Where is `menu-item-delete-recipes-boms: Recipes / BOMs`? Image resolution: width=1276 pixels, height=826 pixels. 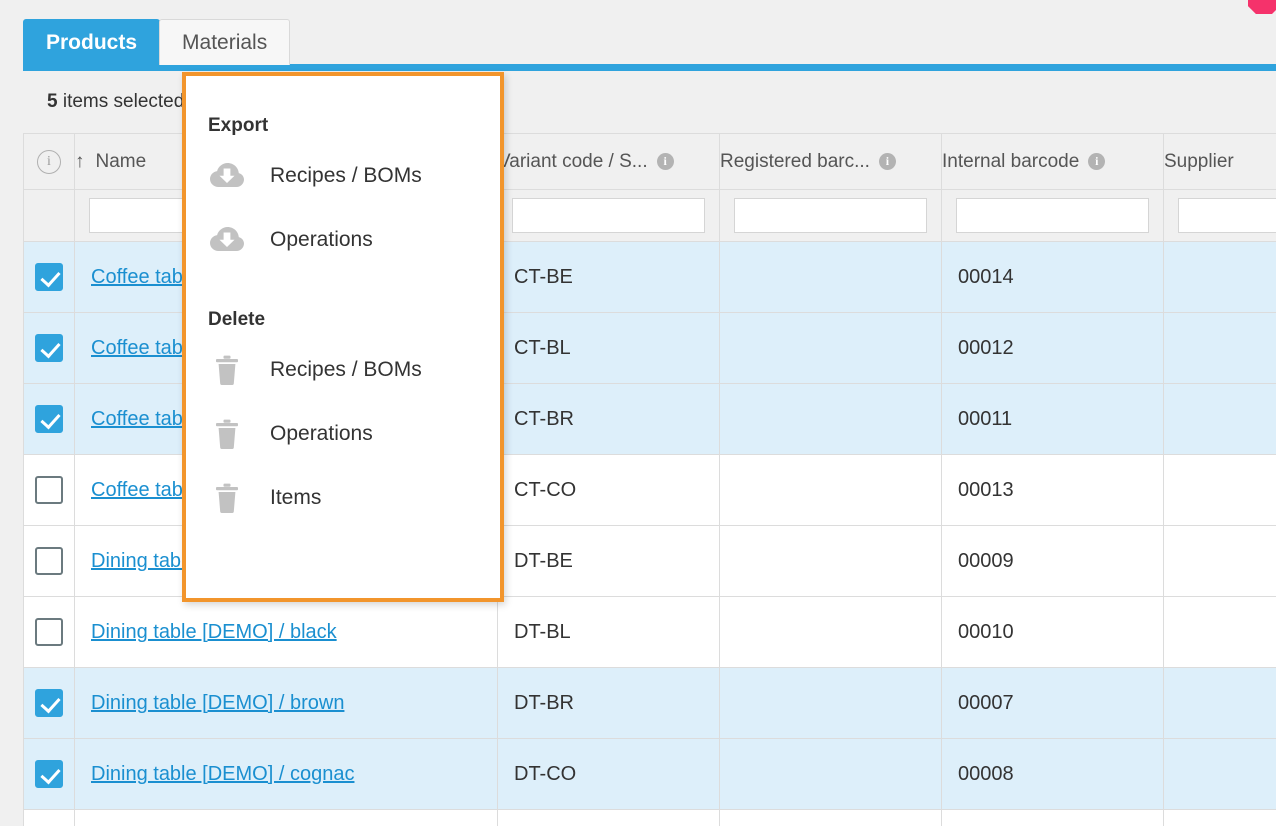
menu-item-delete-recipes-boms: Recipes / BOMs is located at coordinates (343, 370).